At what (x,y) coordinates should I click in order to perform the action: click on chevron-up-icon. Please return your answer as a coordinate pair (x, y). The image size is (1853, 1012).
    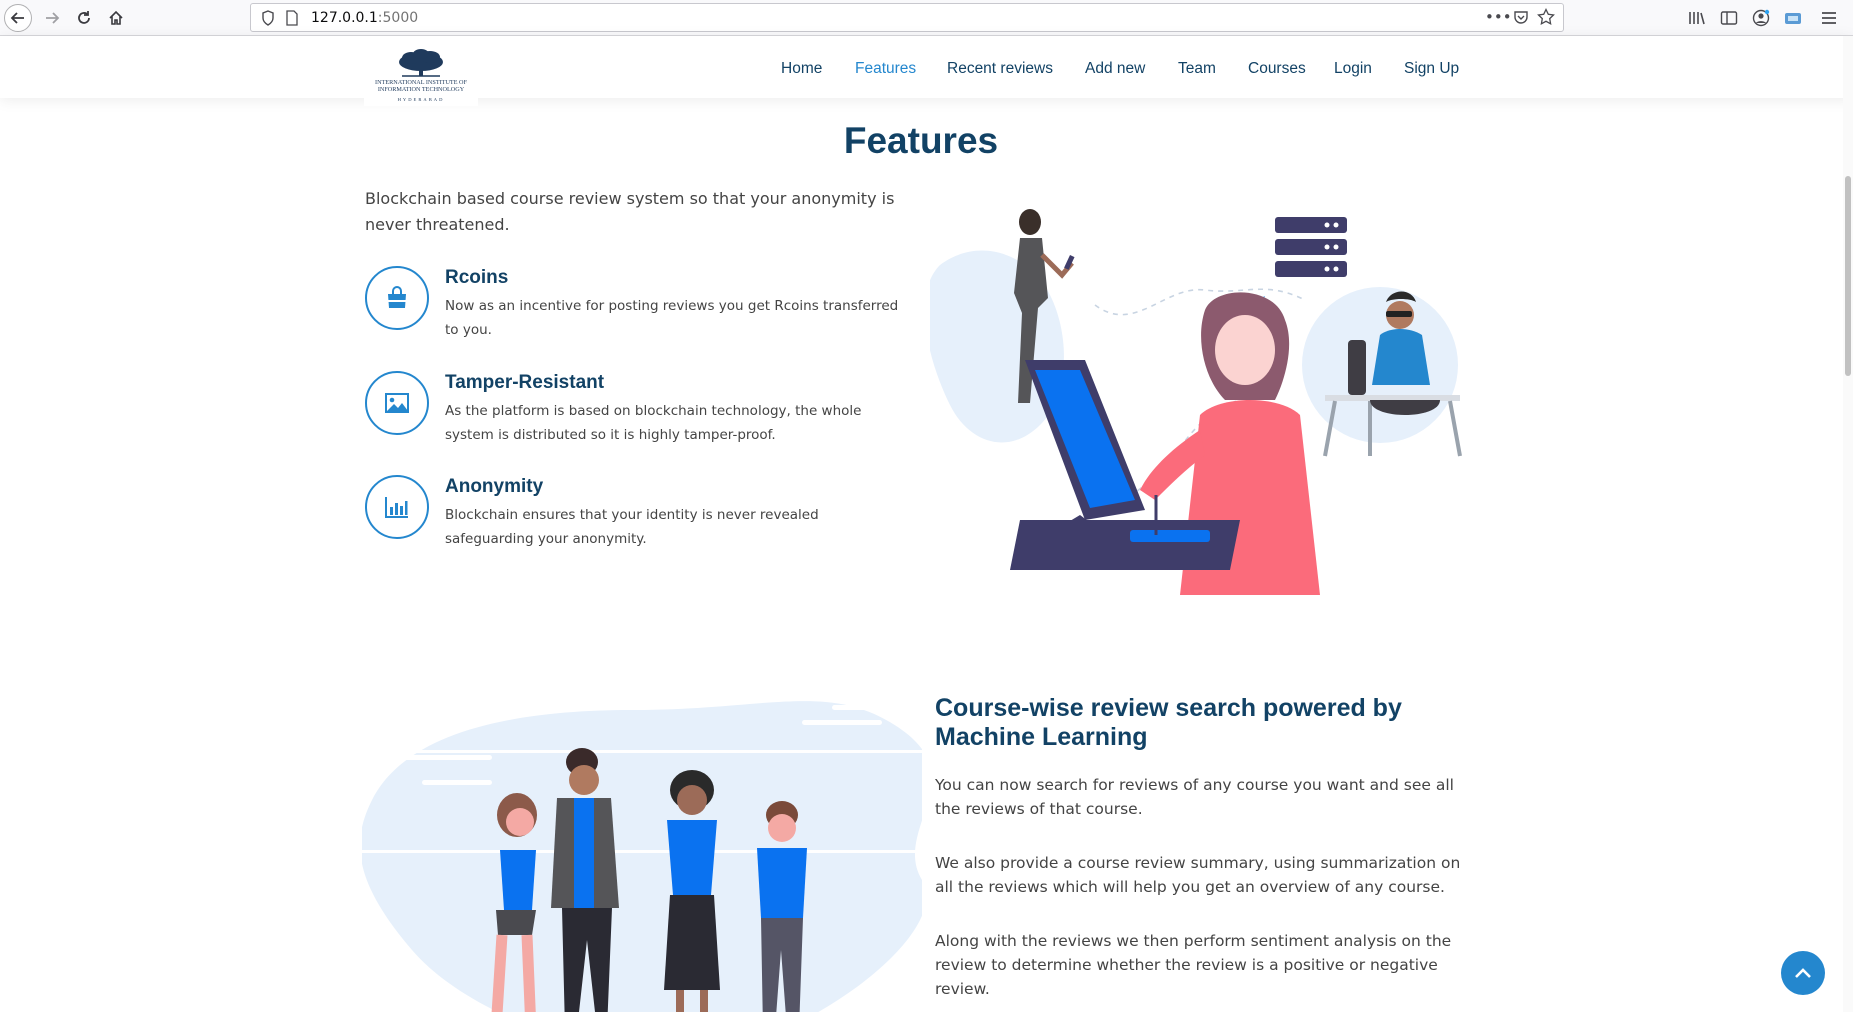
    Looking at the image, I should click on (1803, 973).